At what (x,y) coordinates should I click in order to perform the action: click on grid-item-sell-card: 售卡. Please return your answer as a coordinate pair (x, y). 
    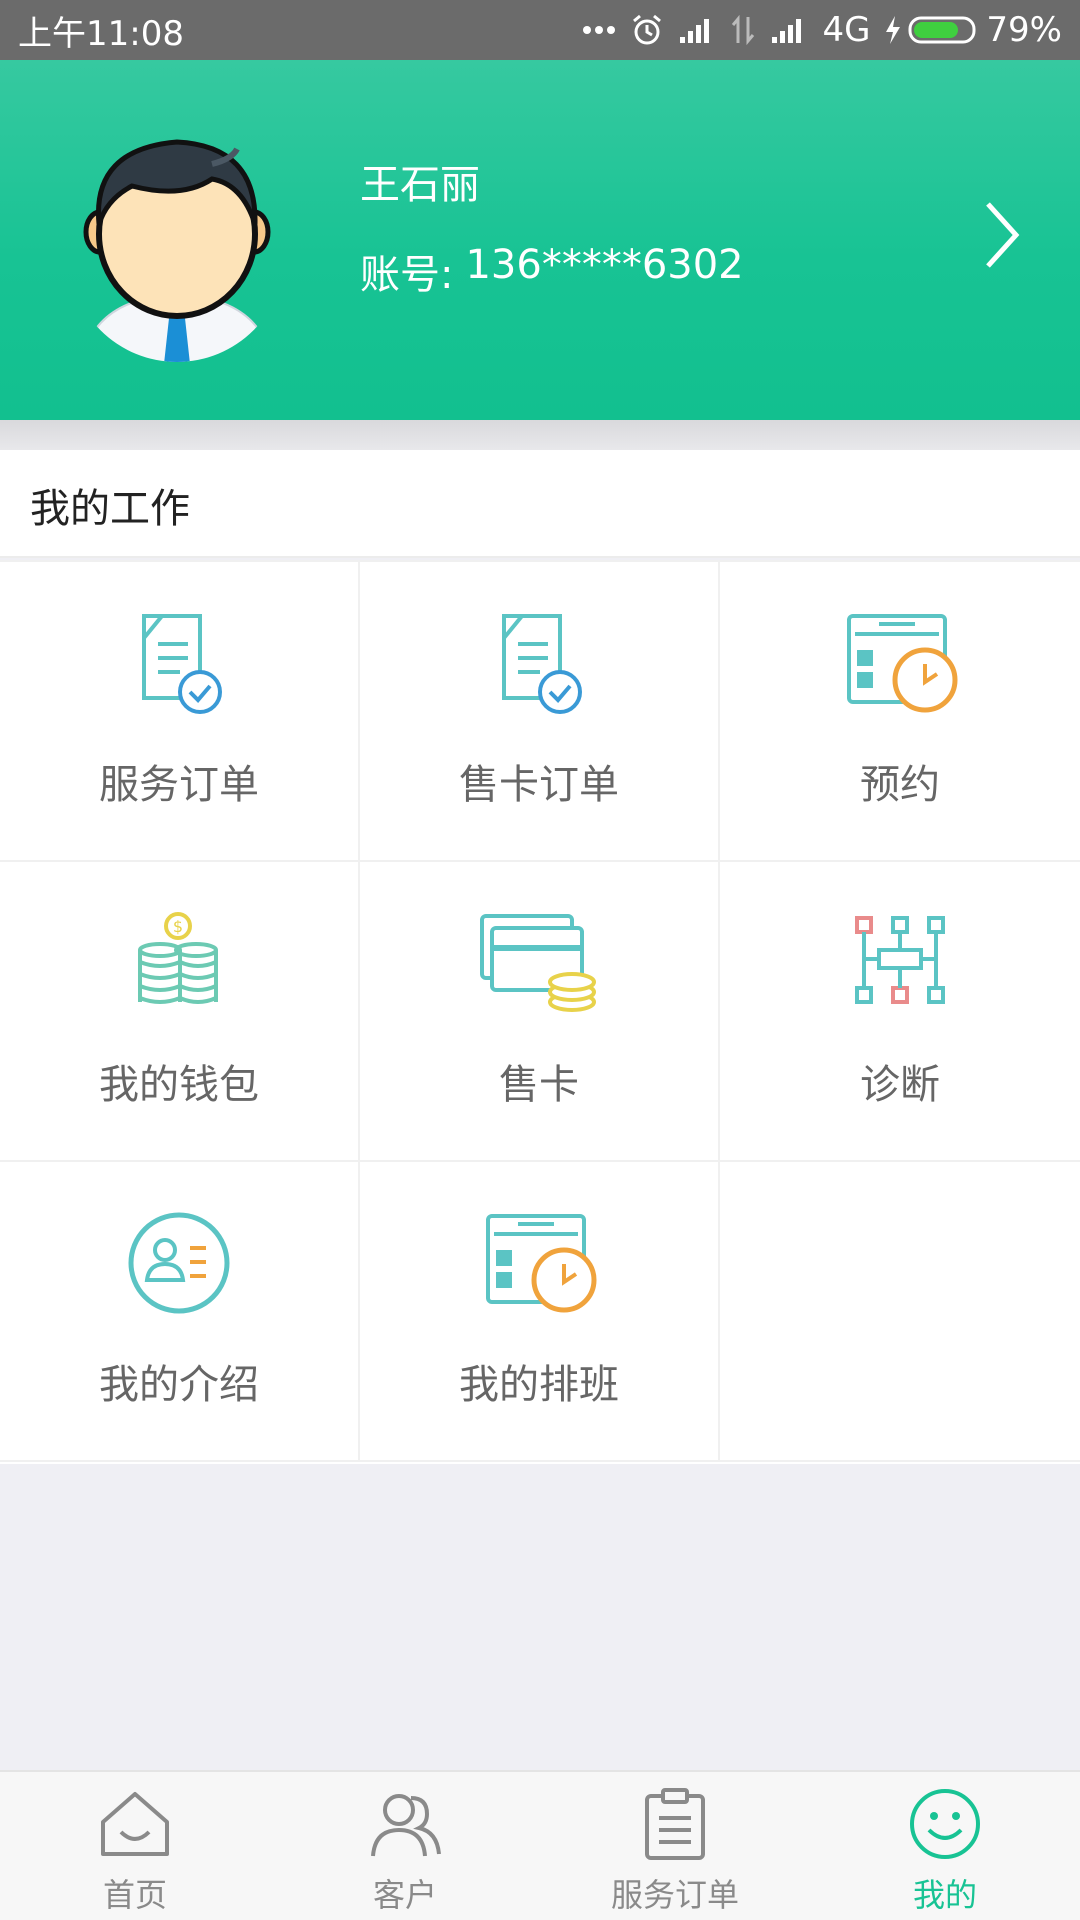
    Looking at the image, I should click on (540, 1012).